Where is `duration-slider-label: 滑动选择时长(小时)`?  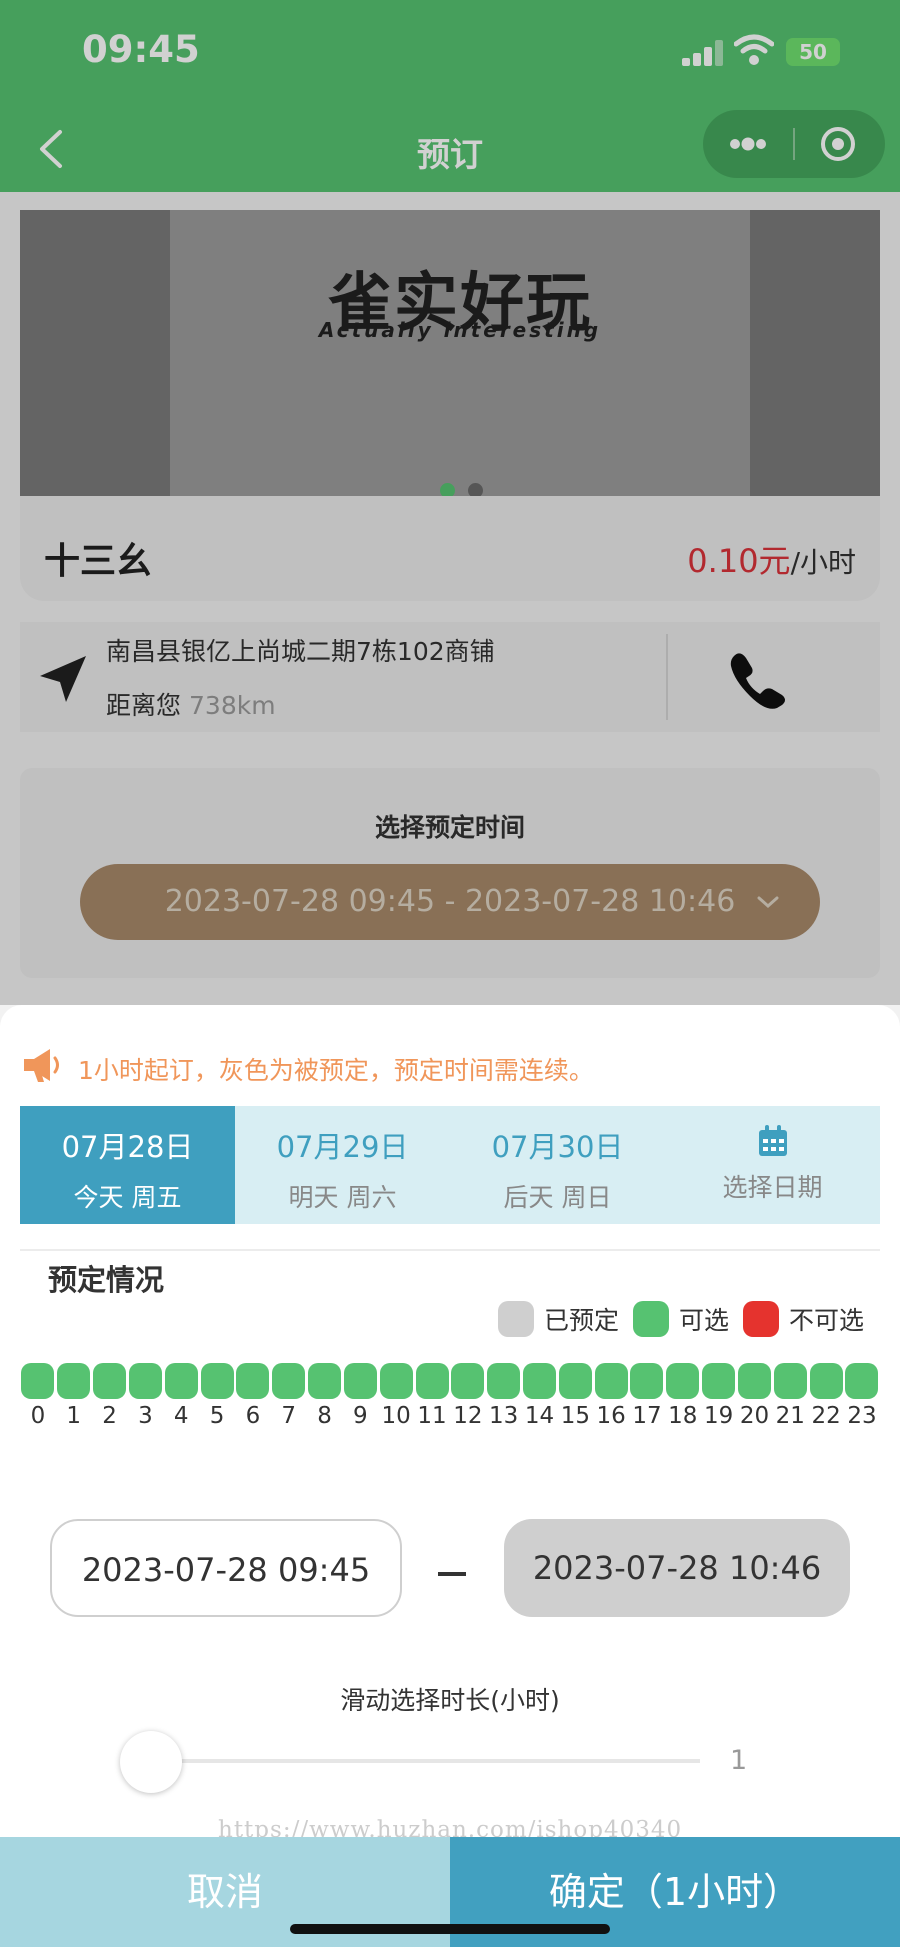
duration-slider-label: 滑动选择时长(小时) is located at coordinates (450, 1700).